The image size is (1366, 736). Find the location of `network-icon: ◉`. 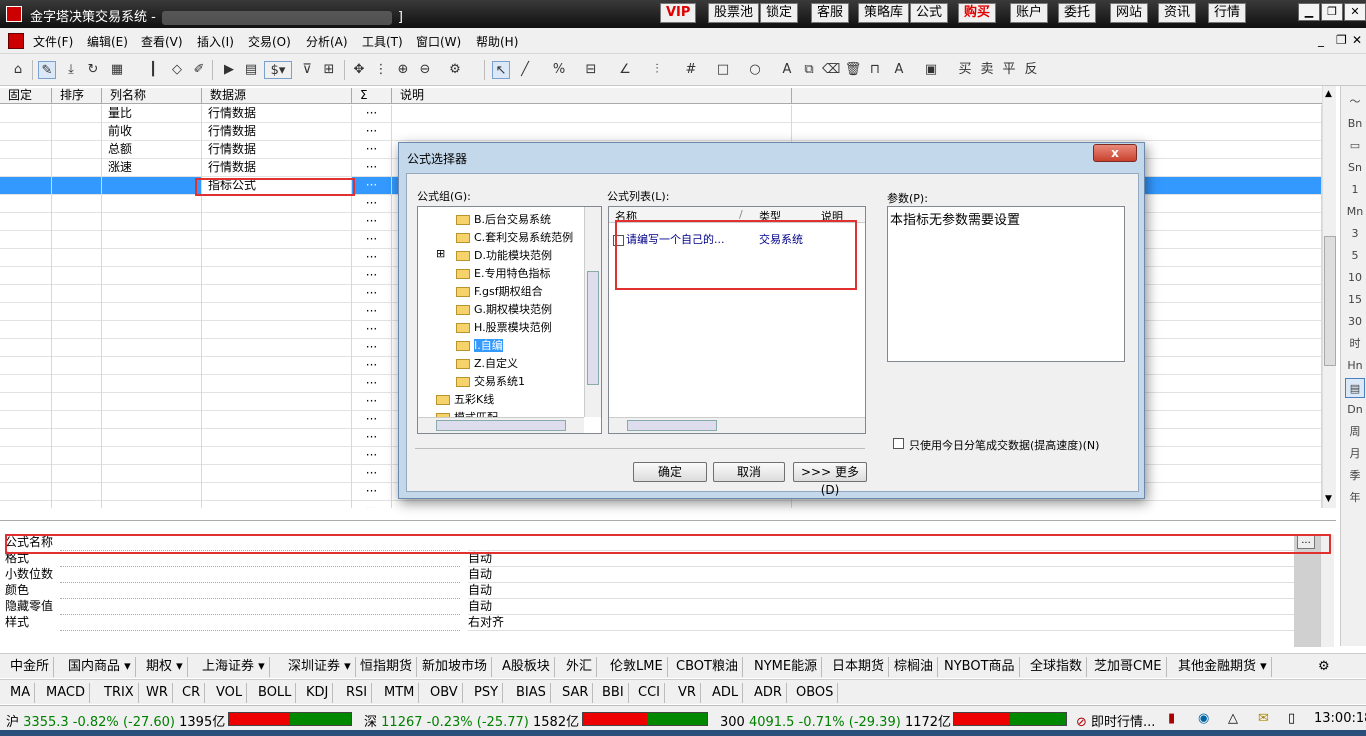

network-icon: ◉ is located at coordinates (1203, 718).